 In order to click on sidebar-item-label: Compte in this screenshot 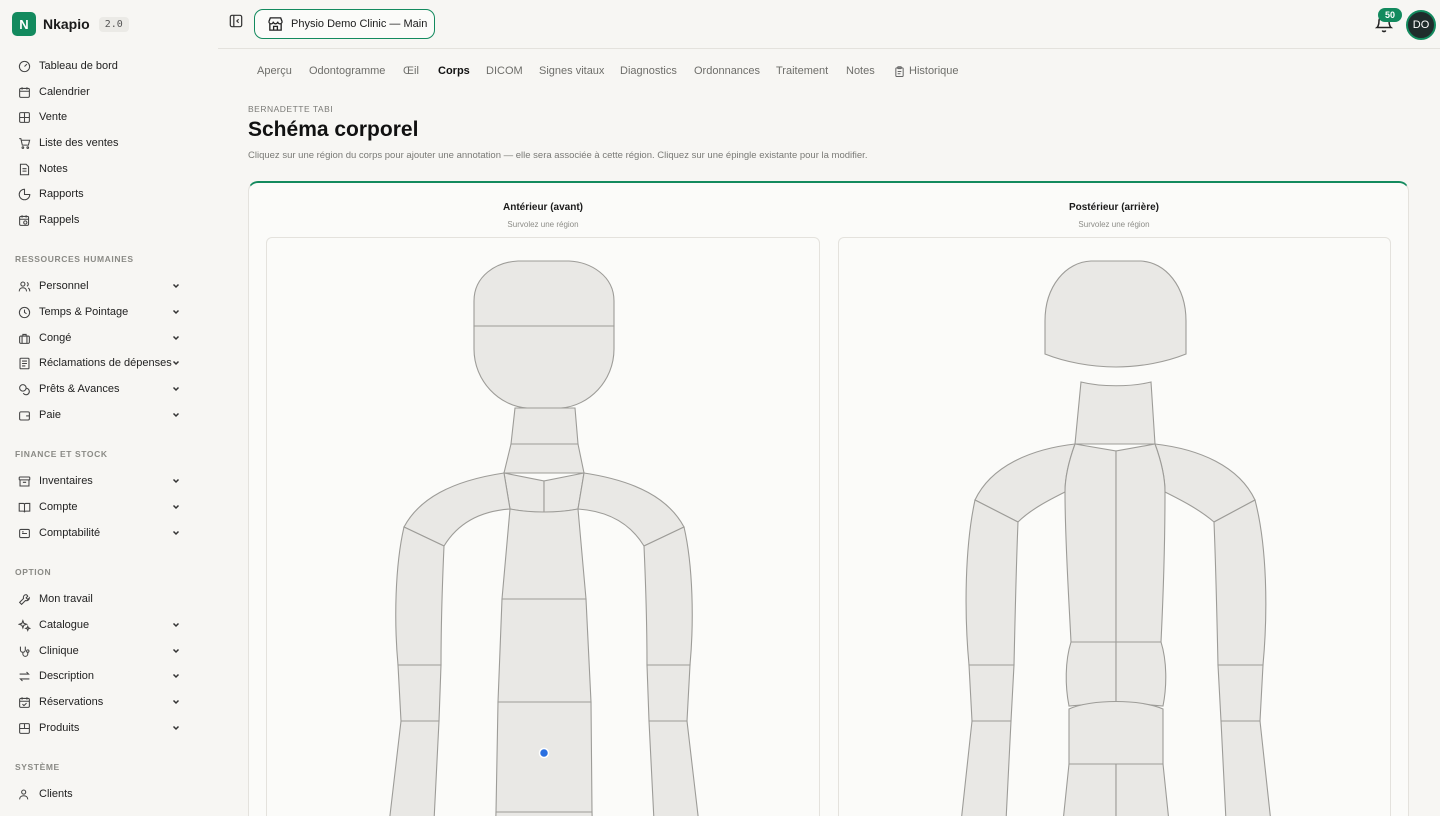, I will do `click(58, 507)`.